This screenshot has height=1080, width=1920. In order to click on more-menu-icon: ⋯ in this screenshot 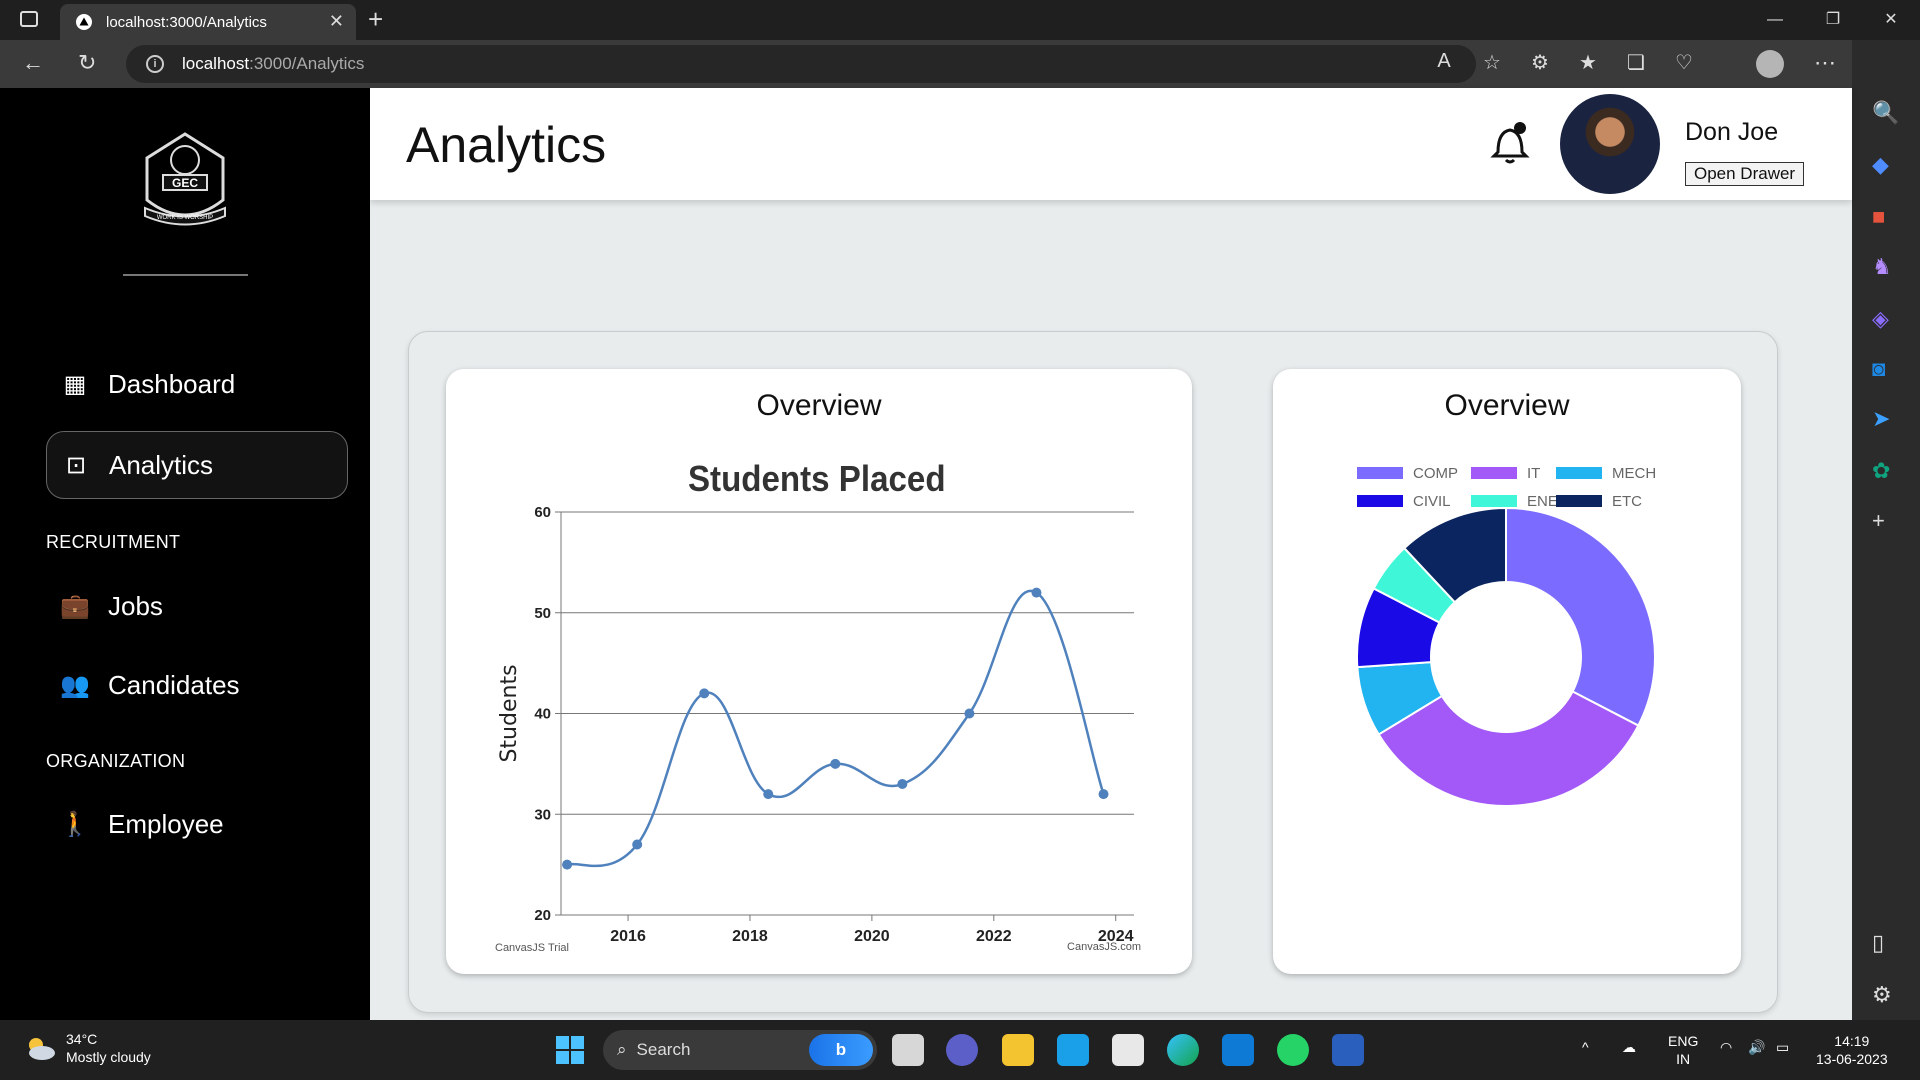, I will do `click(1825, 63)`.